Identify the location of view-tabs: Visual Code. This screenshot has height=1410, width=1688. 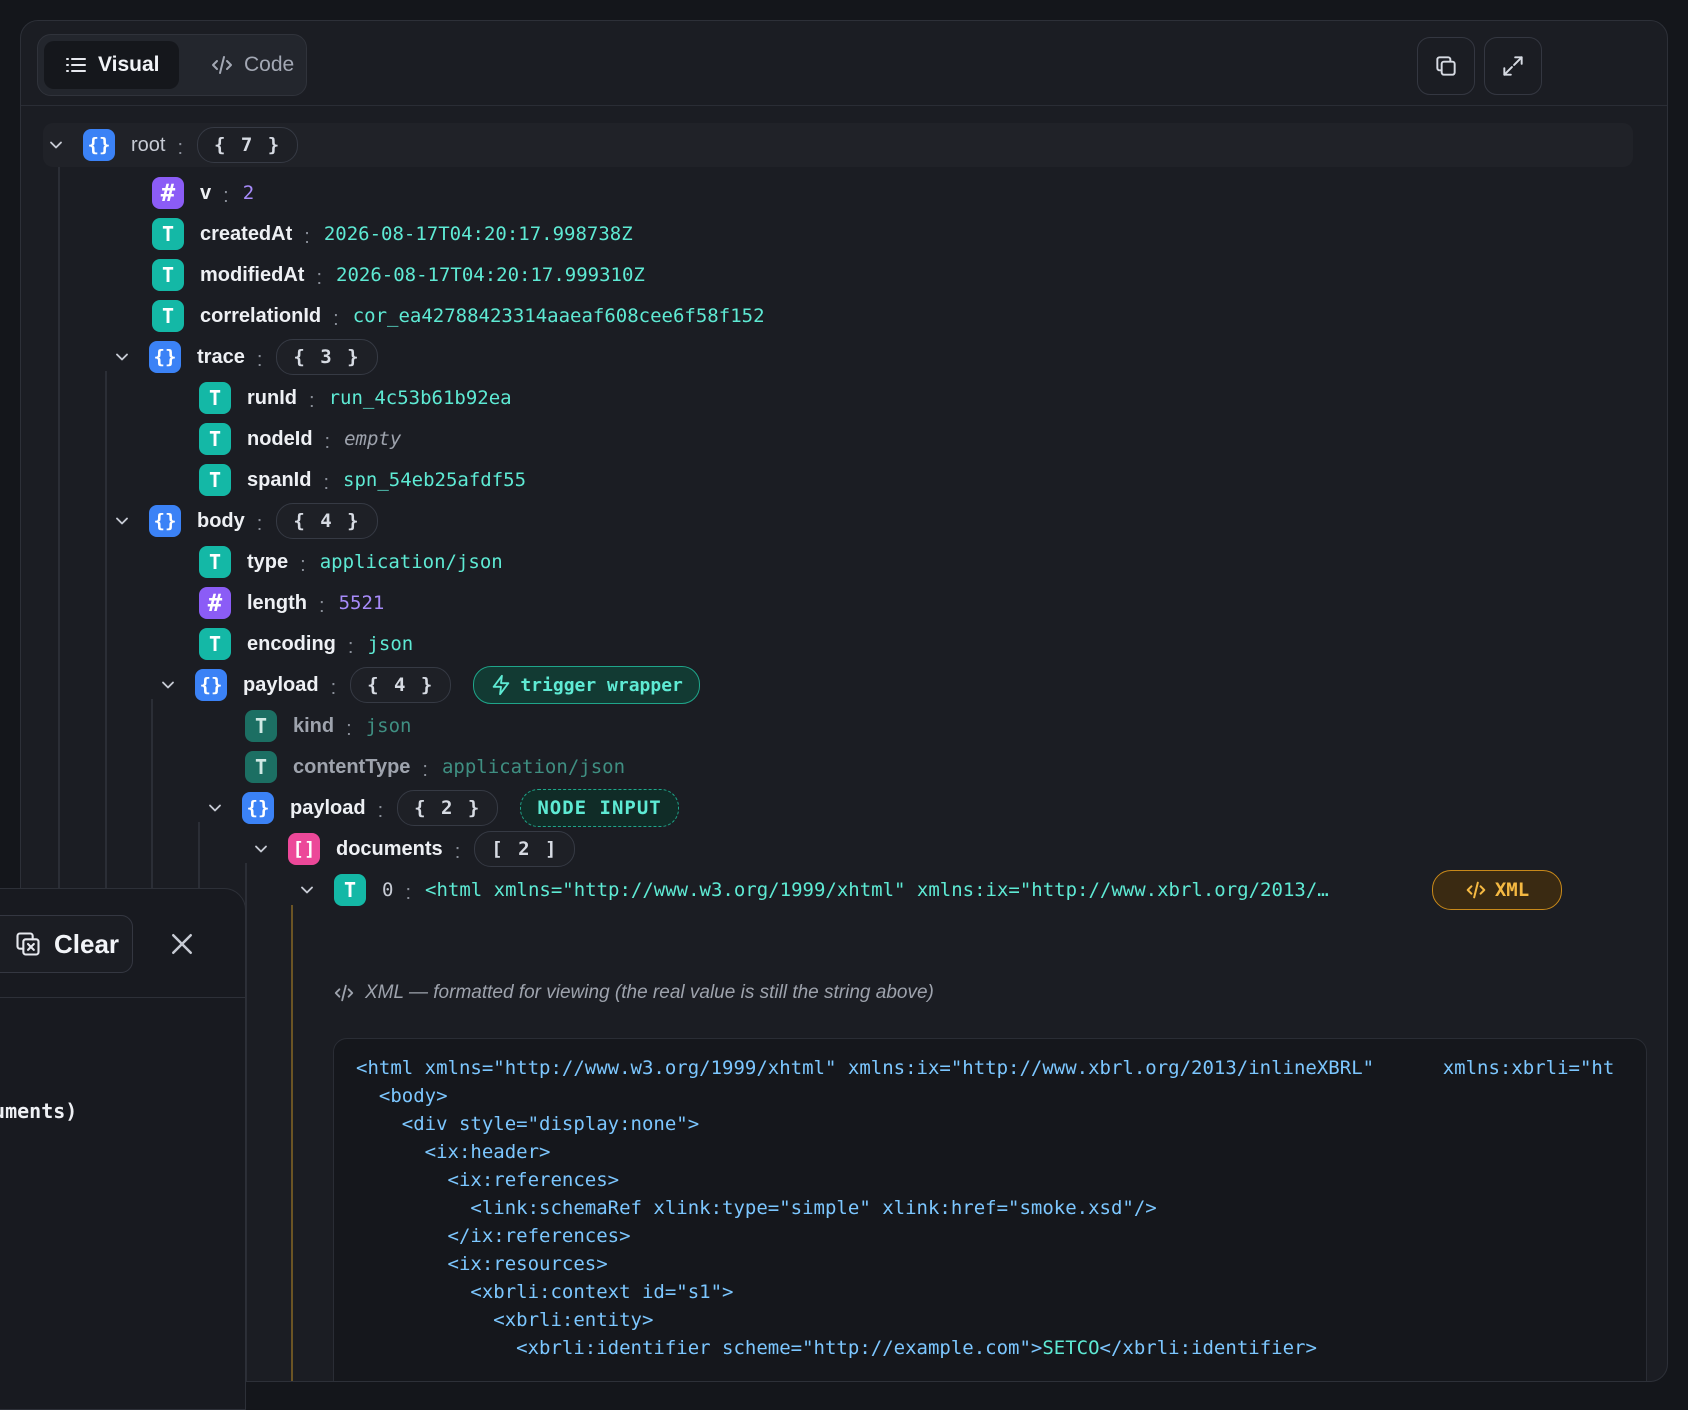
(172, 65).